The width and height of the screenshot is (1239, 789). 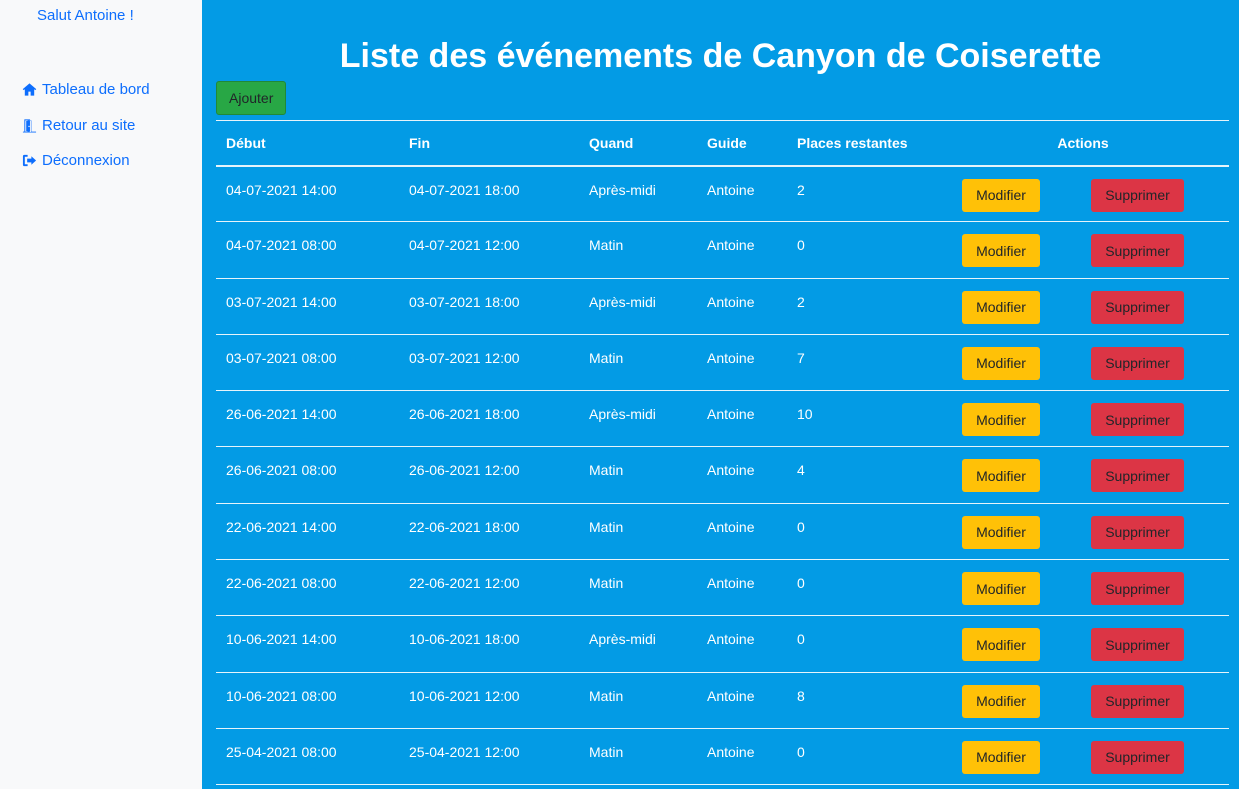 I want to click on column-header-guide: Guide, so click(x=727, y=142).